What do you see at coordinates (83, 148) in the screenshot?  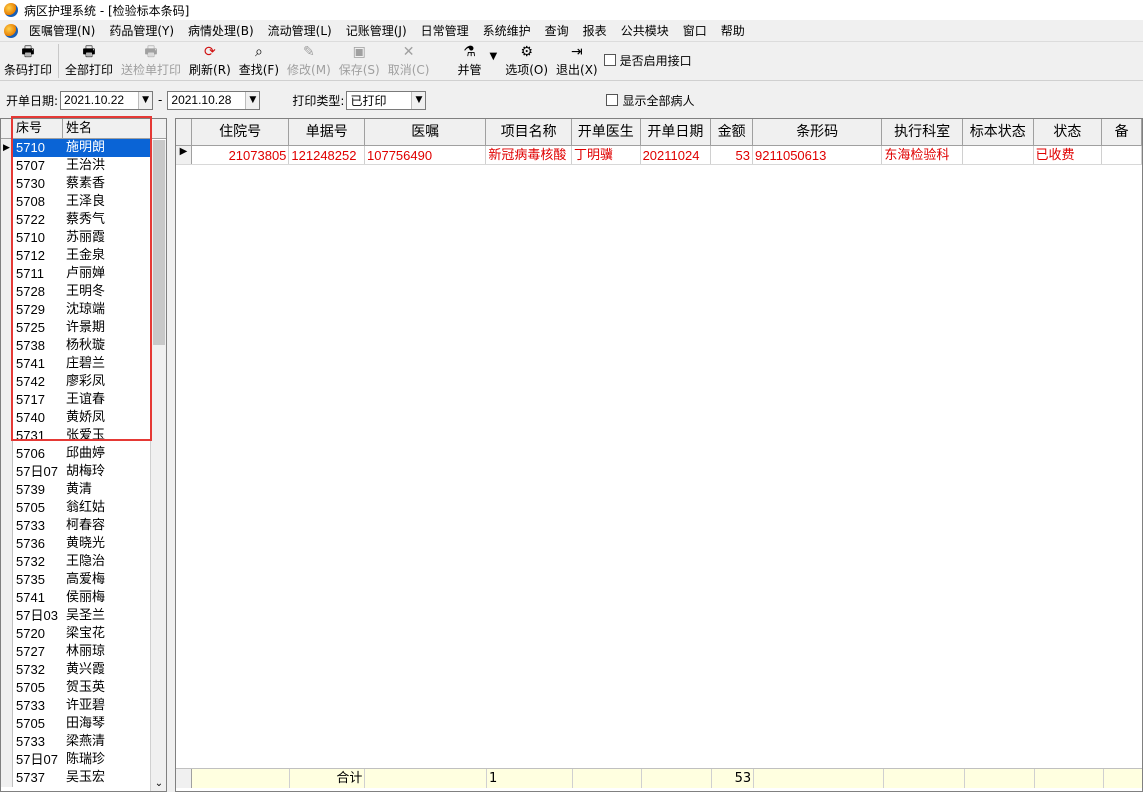 I see `patient-row: ▶ 5710 施明朗` at bounding box center [83, 148].